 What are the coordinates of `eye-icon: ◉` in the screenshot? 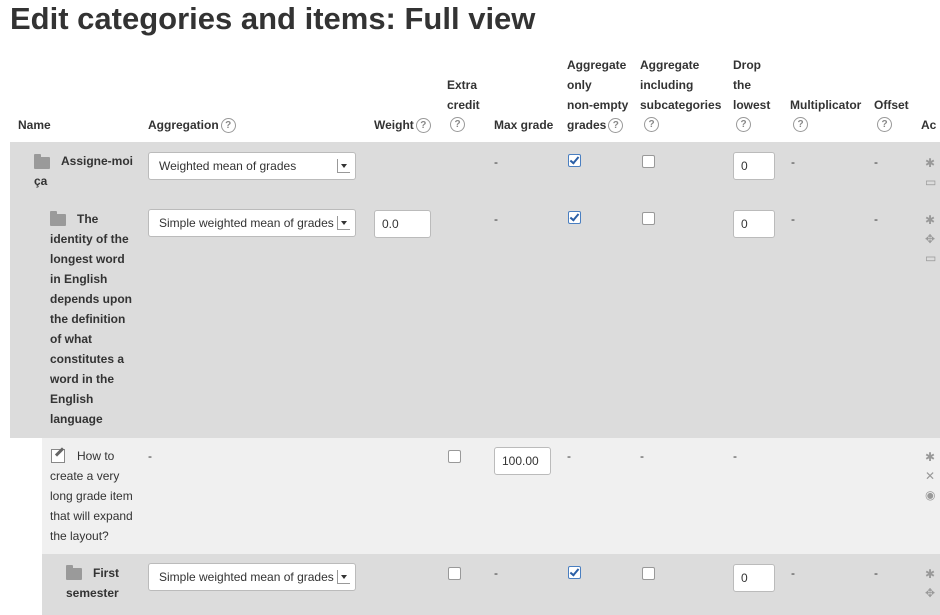 It's located at (930, 495).